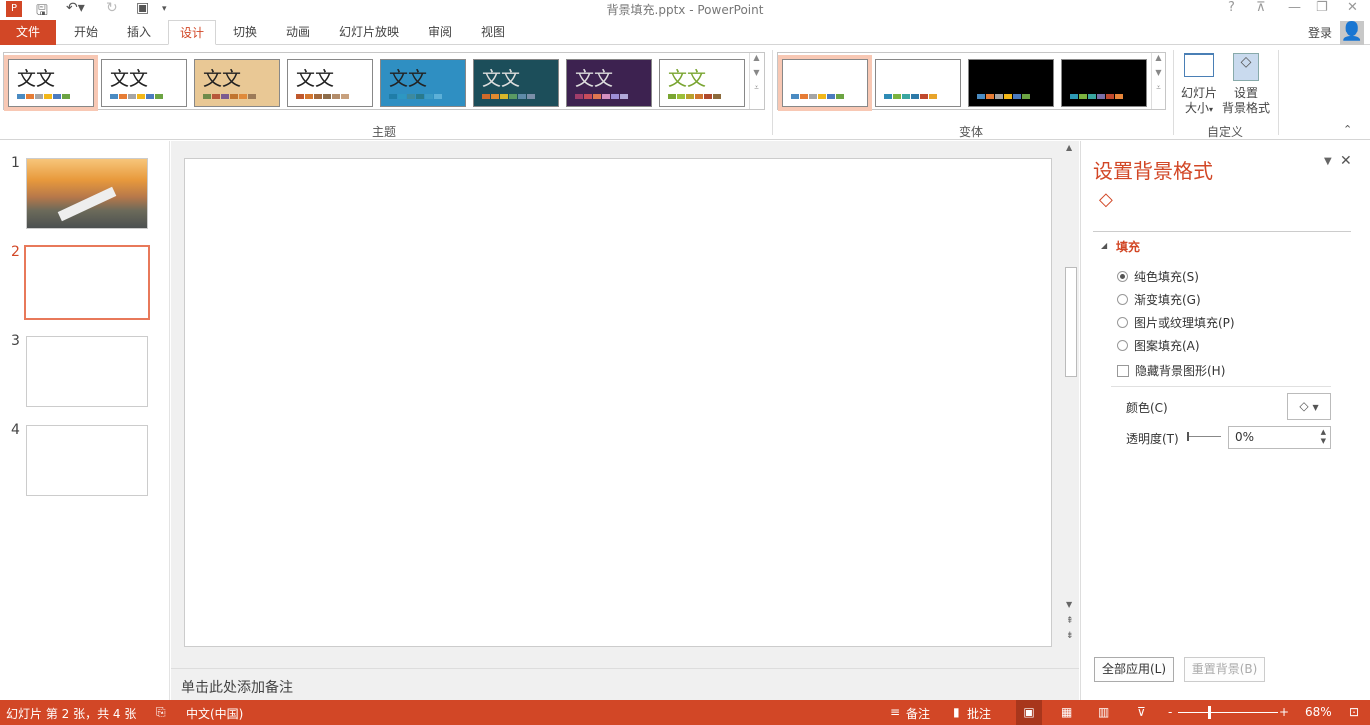  I want to click on tab-view: 视图, so click(493, 32).